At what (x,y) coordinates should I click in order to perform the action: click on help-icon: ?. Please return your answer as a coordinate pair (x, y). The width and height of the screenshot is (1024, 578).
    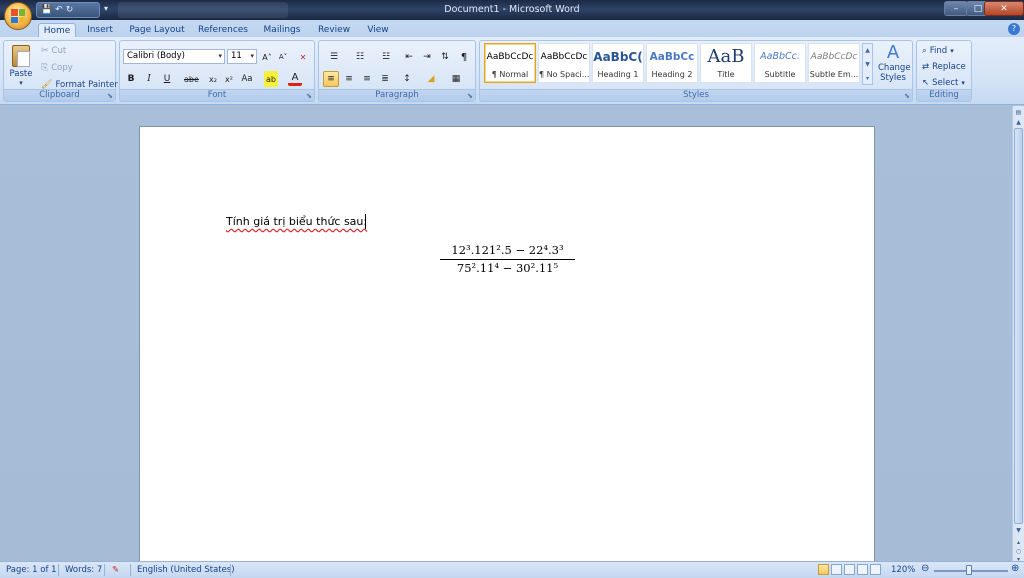
    Looking at the image, I should click on (1014, 29).